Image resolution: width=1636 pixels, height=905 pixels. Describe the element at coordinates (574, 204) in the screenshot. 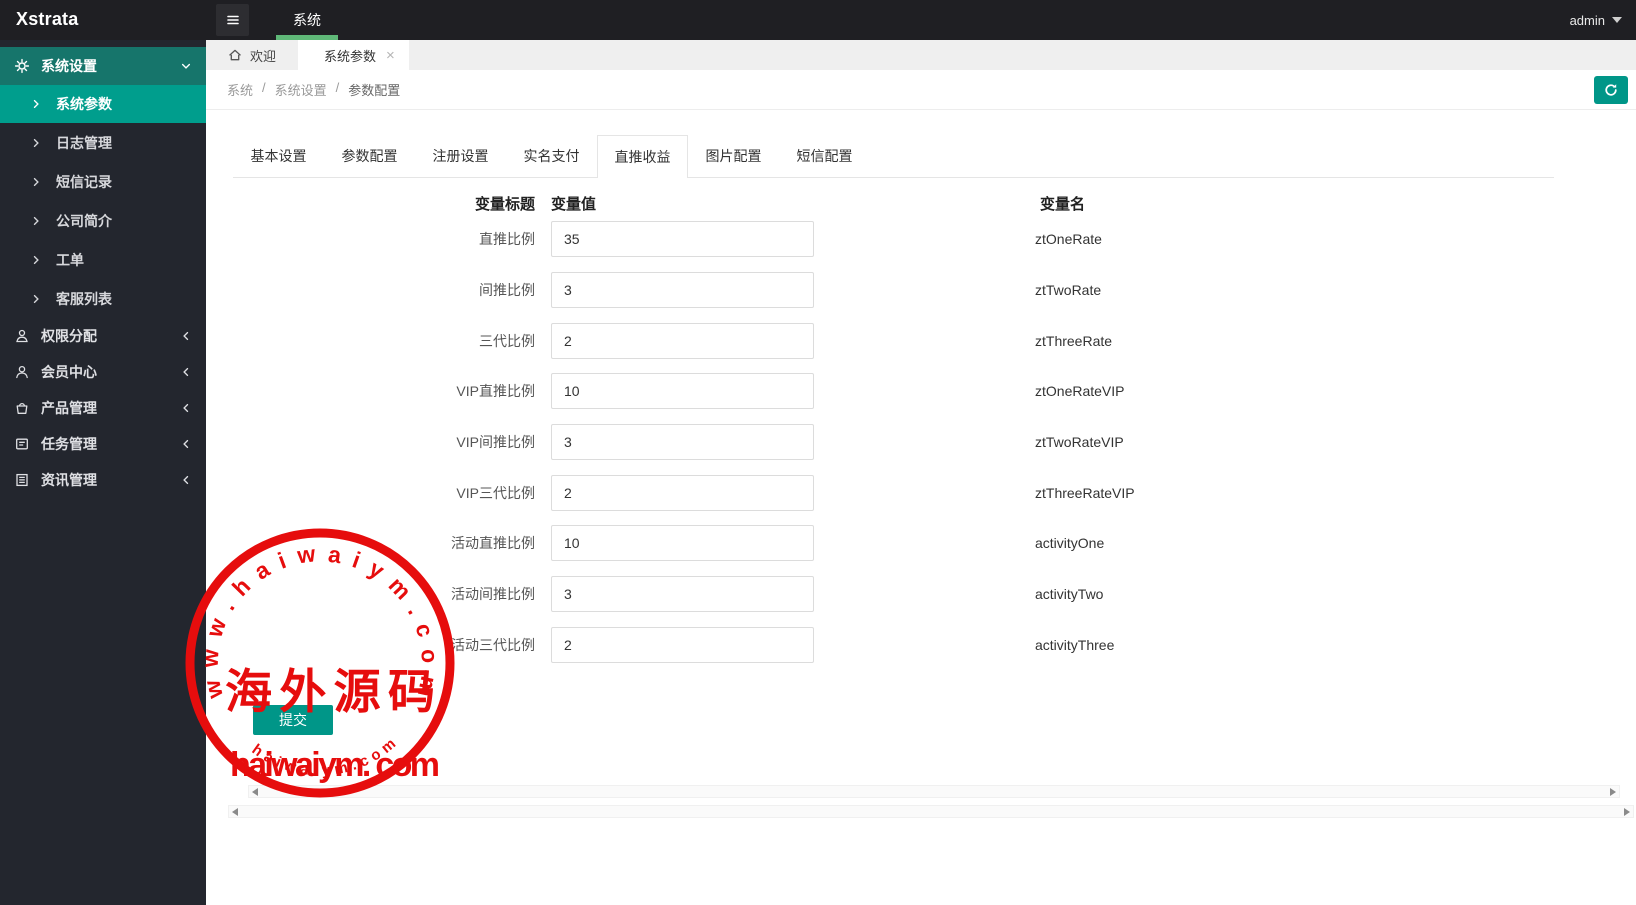

I see `header-var-value: 变量值` at that location.